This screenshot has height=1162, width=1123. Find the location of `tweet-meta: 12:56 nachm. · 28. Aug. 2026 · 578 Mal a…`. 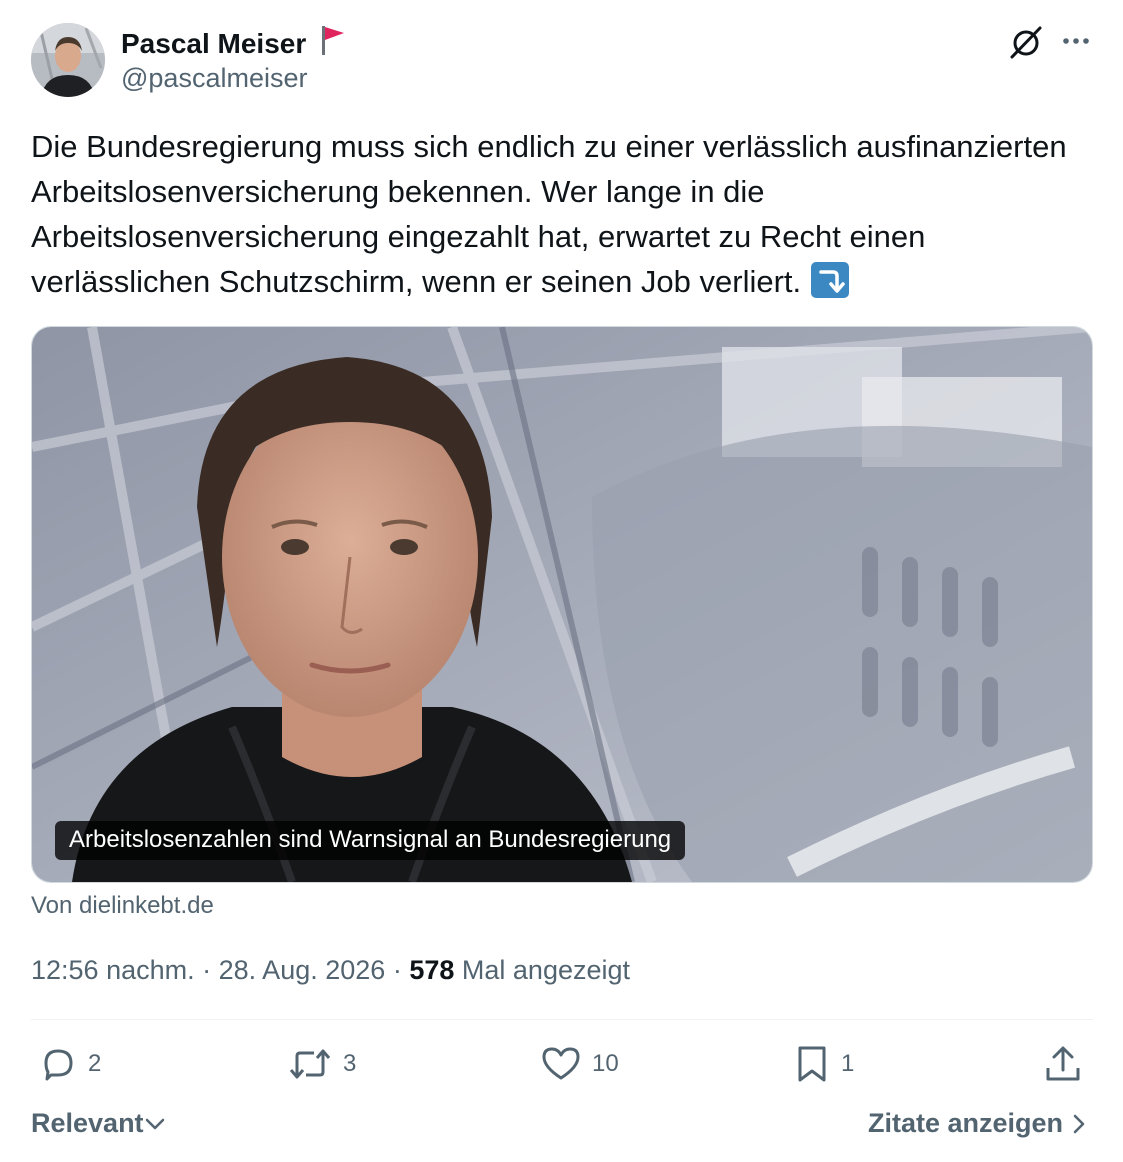

tweet-meta: 12:56 nachm. · 28. Aug. 2026 · 578 Mal a… is located at coordinates (330, 970).